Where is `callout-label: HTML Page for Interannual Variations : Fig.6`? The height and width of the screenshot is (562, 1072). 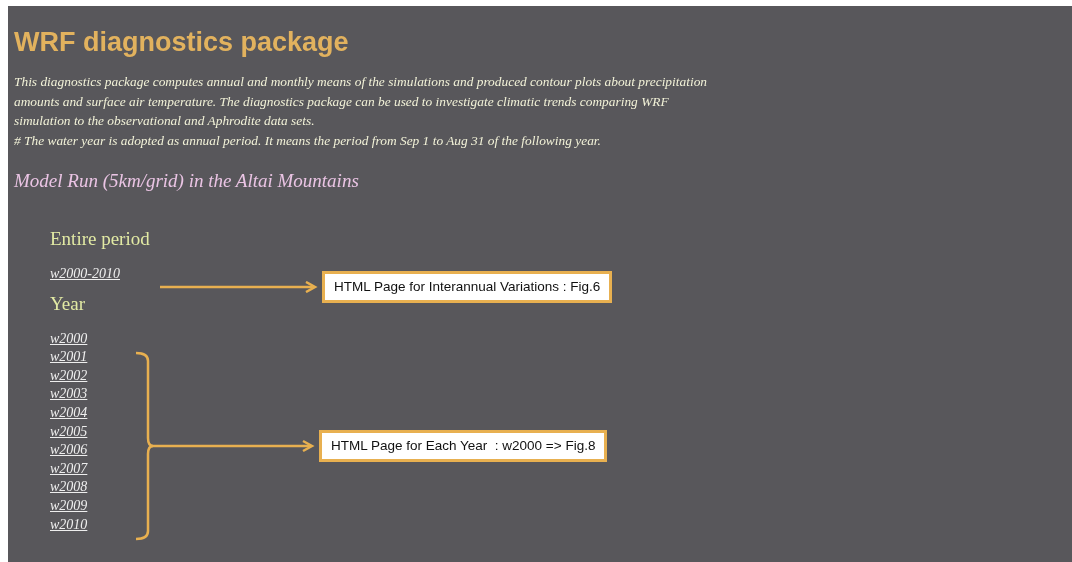 callout-label: HTML Page for Interannual Variations : Fig.6 is located at coordinates (467, 287).